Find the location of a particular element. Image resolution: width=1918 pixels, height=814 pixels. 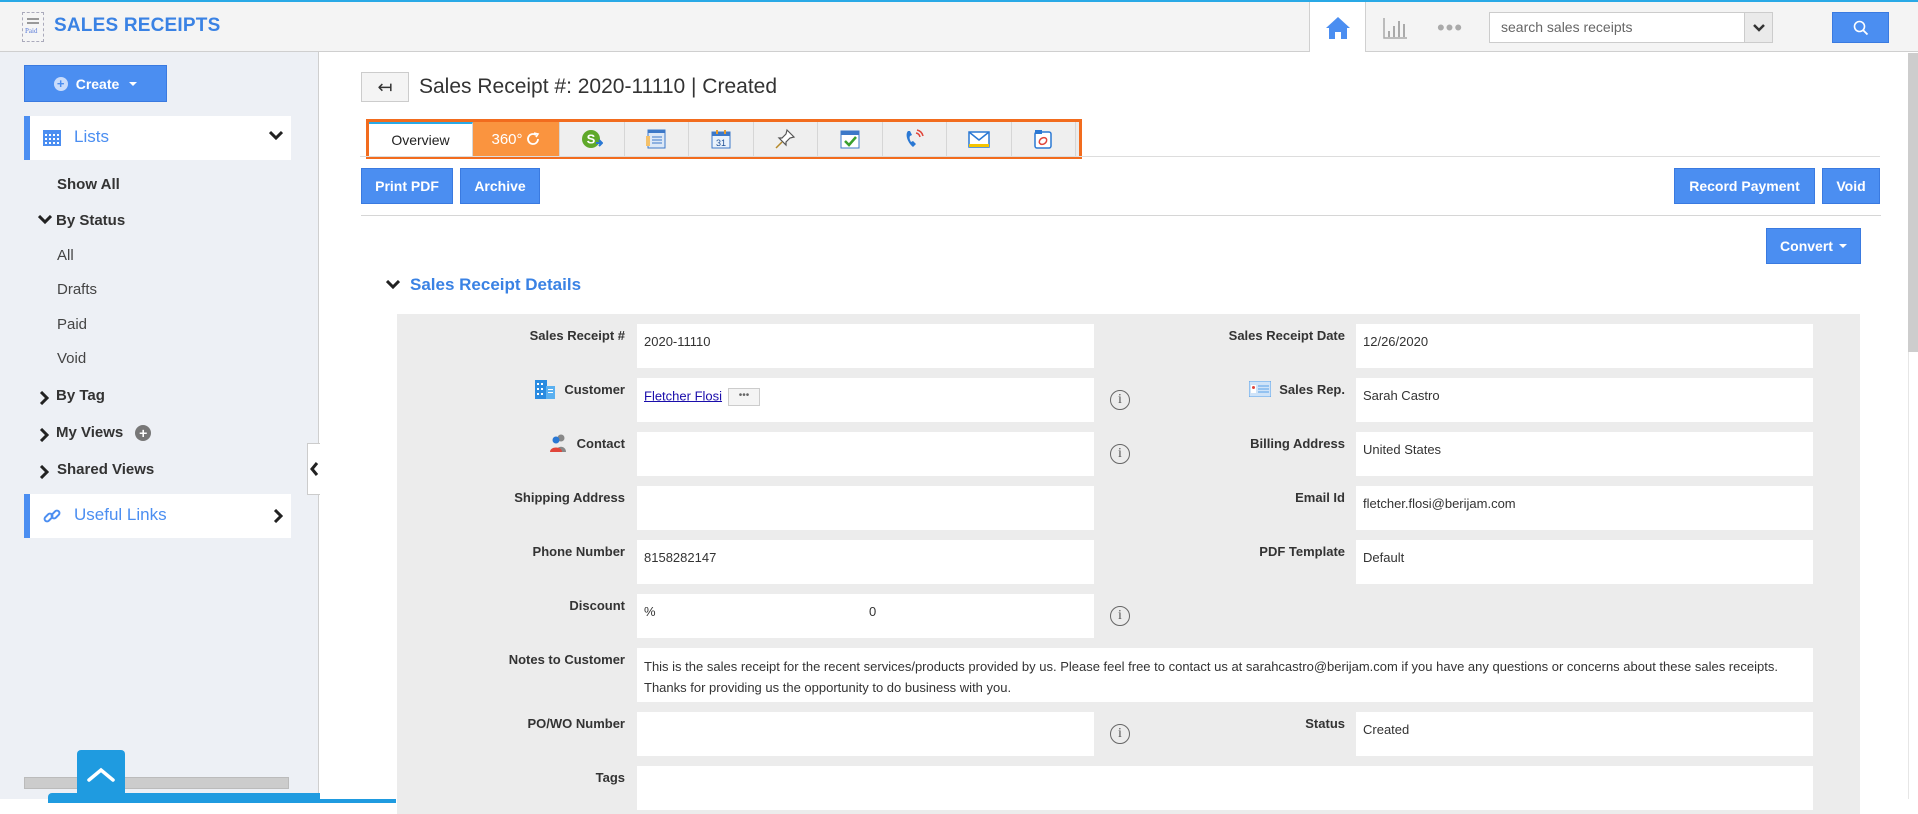

void-button: Void is located at coordinates (1851, 186).